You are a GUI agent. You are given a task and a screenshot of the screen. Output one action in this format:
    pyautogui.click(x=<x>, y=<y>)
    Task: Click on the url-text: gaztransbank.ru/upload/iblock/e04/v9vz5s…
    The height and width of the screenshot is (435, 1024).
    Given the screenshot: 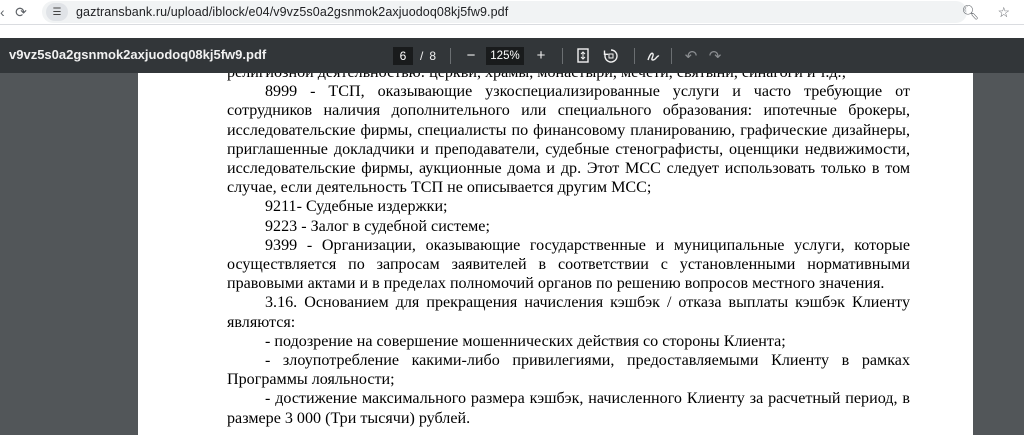 What is the action you would take?
    pyautogui.click(x=292, y=12)
    